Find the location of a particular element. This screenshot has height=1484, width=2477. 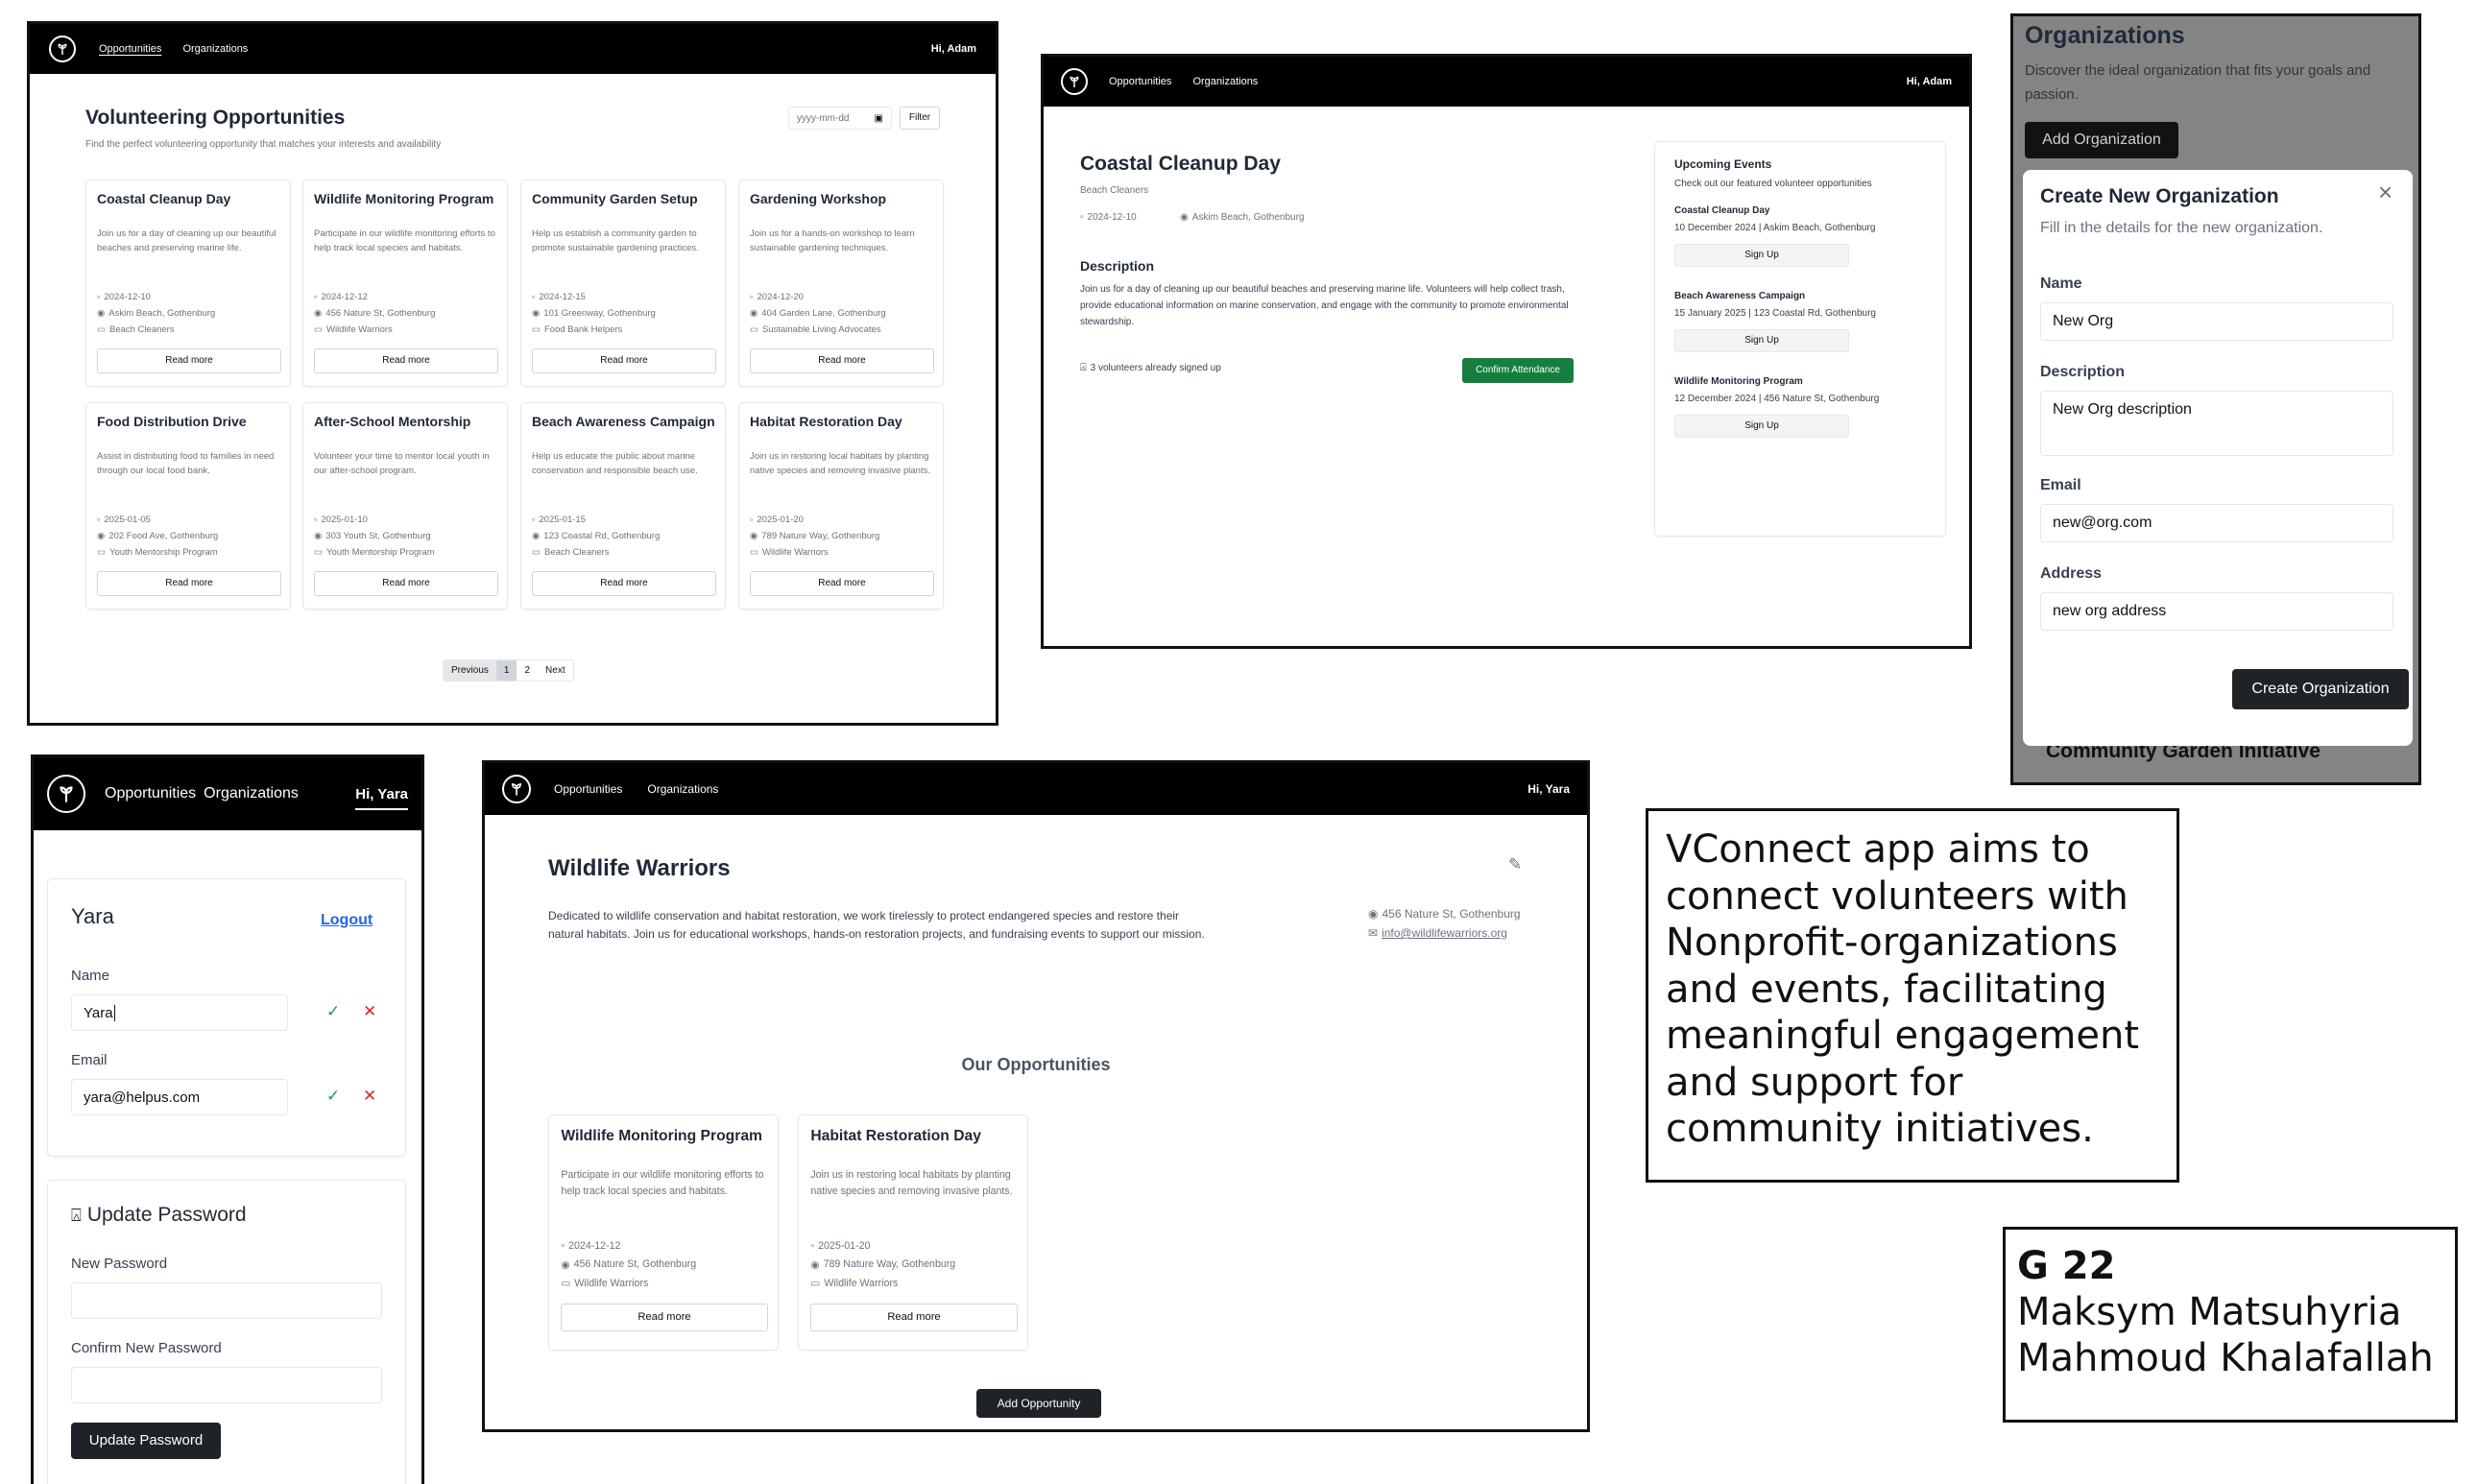

card-title: Food Distribution Drive is located at coordinates (189, 422).